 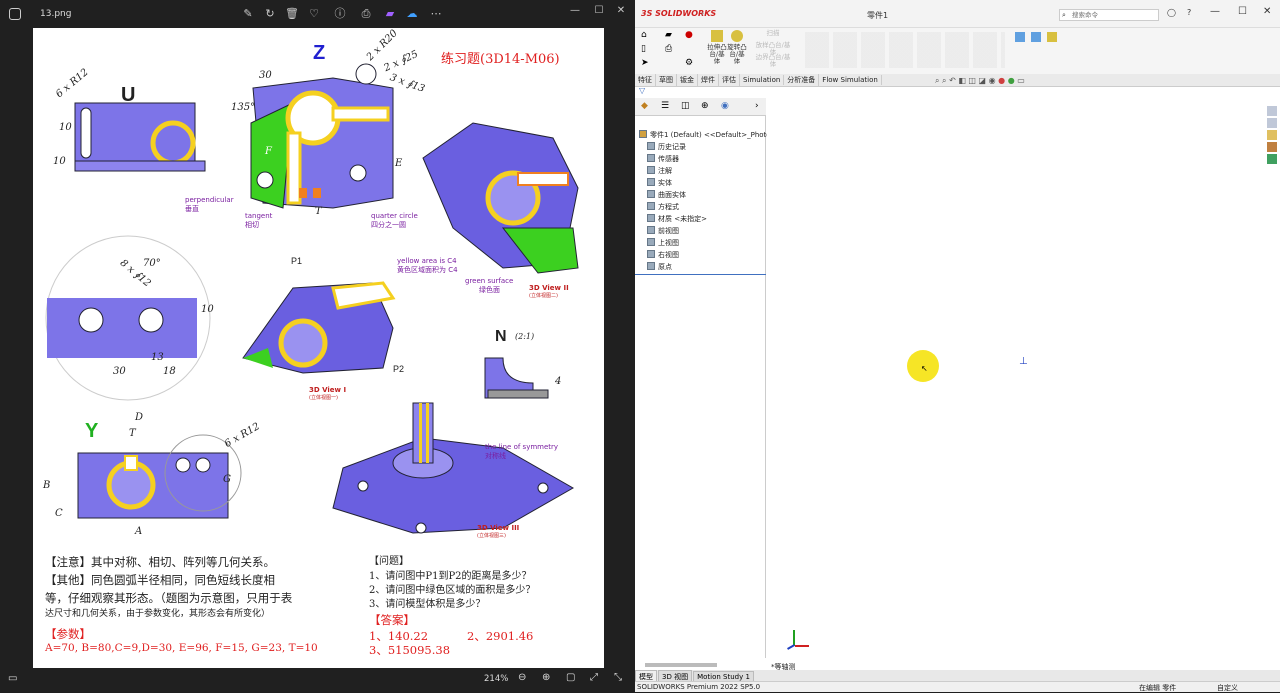 What do you see at coordinates (1001, 80) in the screenshot?
I see `appearance-icon: ●` at bounding box center [1001, 80].